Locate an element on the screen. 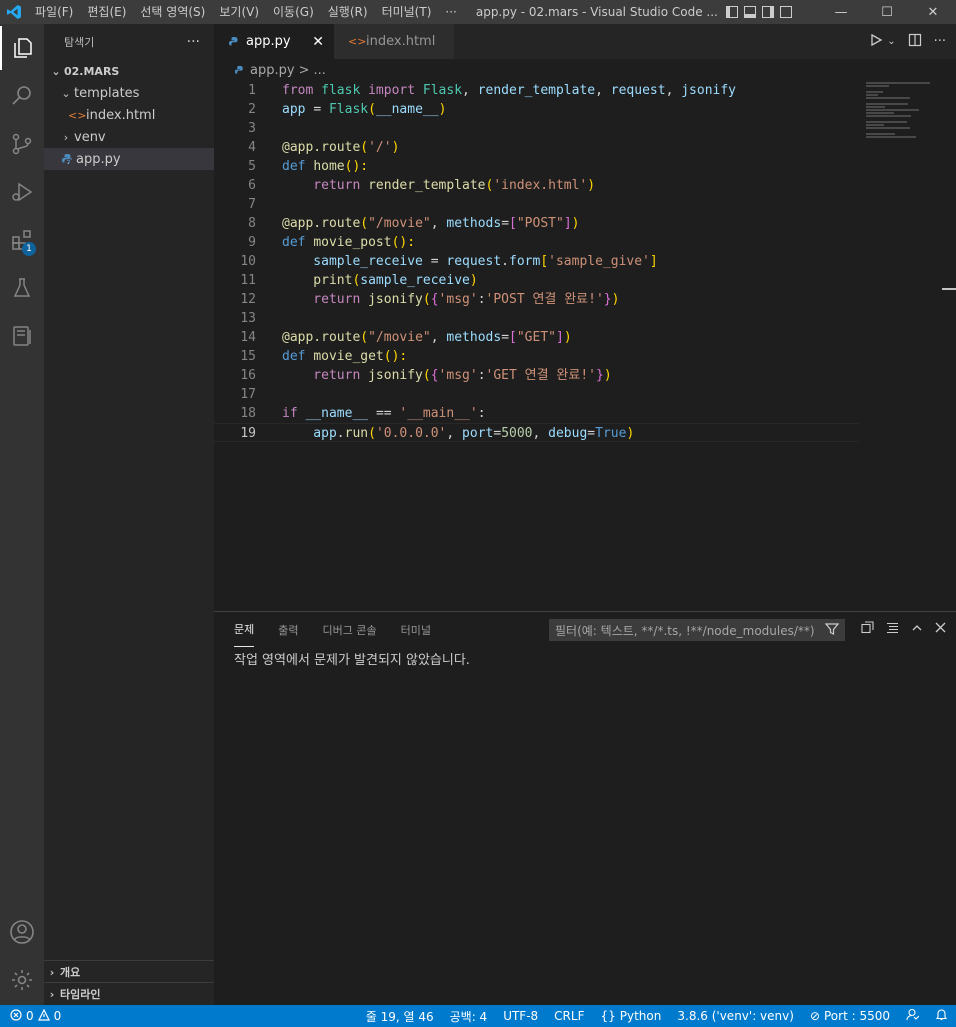 This screenshot has height=1027, width=956. testing-icon is located at coordinates (22, 288).